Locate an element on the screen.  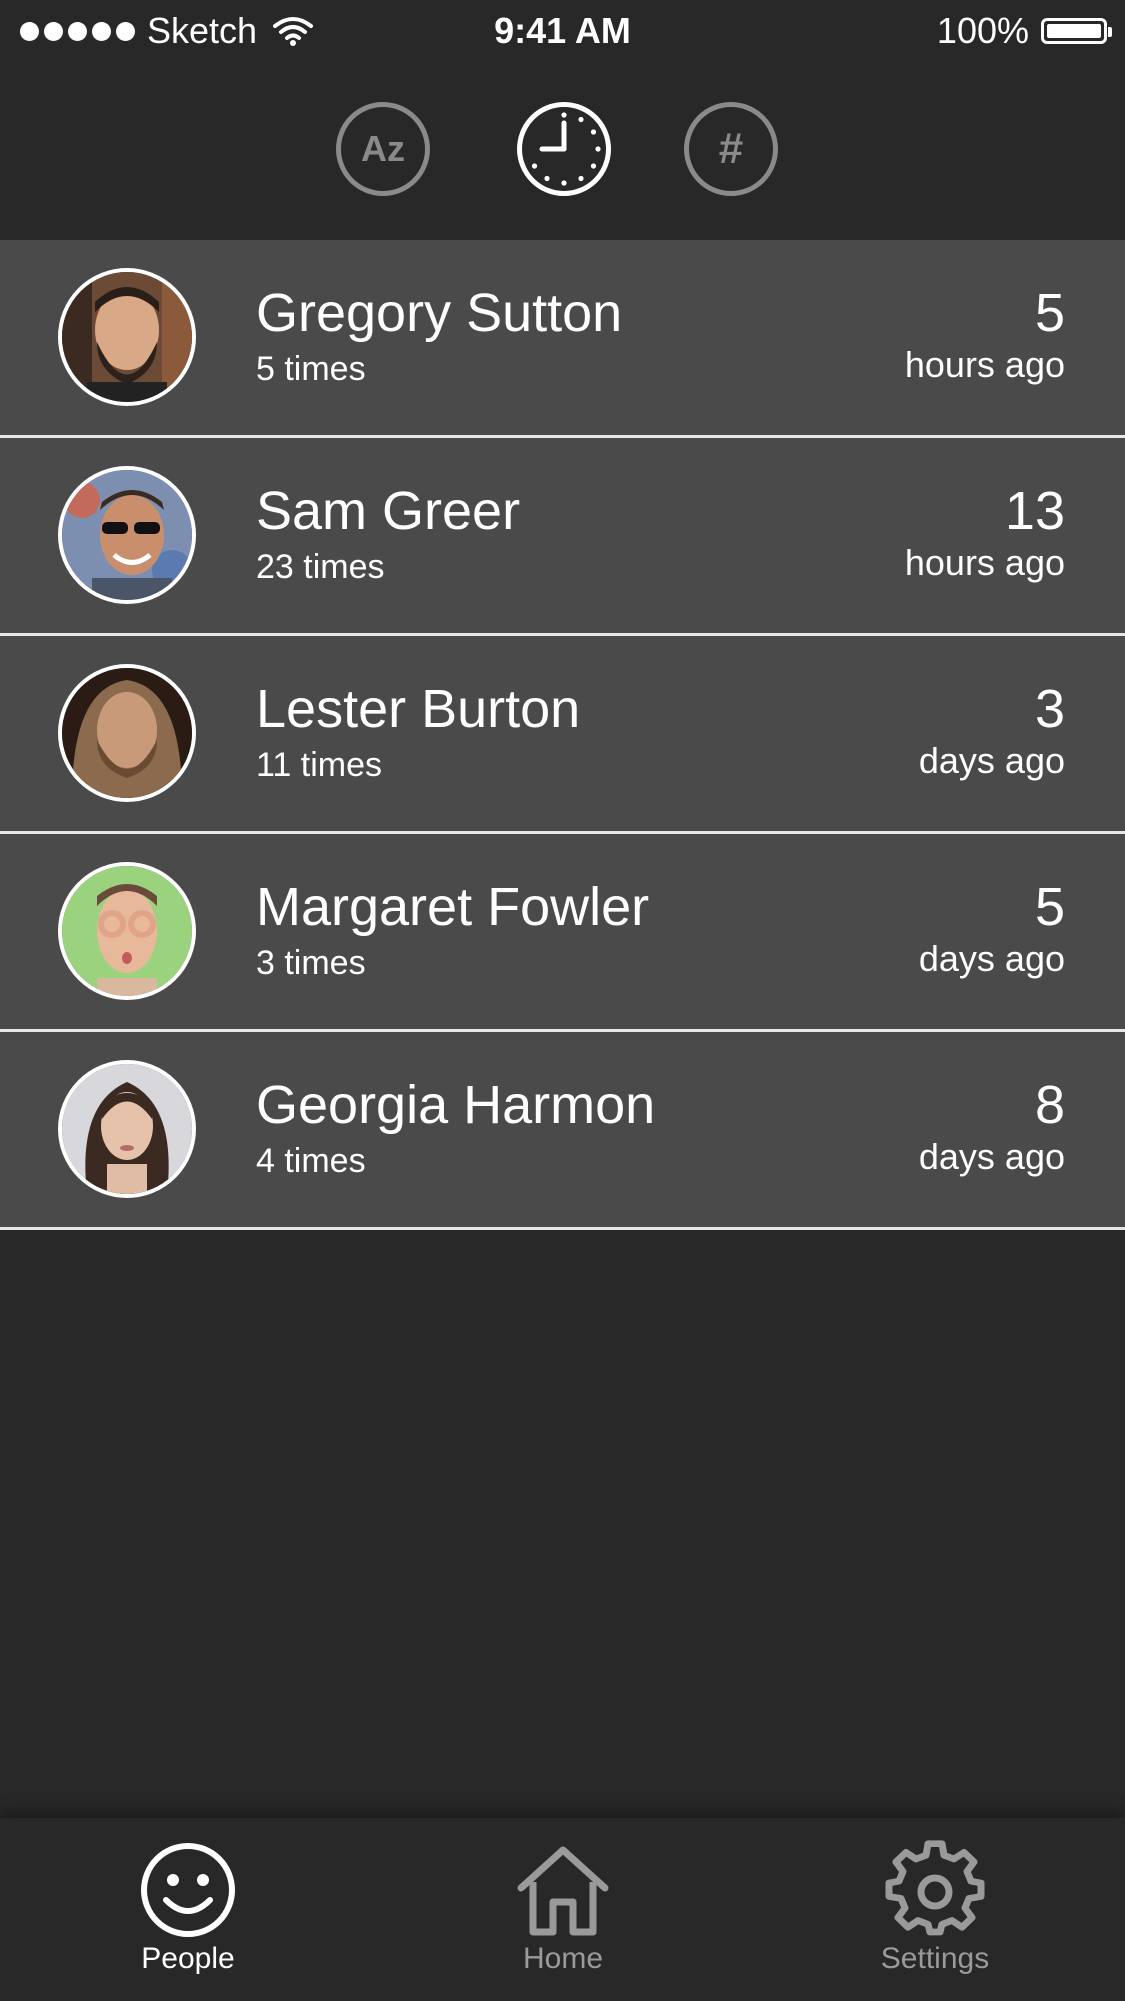
smiley-icon is located at coordinates (188, 1890).